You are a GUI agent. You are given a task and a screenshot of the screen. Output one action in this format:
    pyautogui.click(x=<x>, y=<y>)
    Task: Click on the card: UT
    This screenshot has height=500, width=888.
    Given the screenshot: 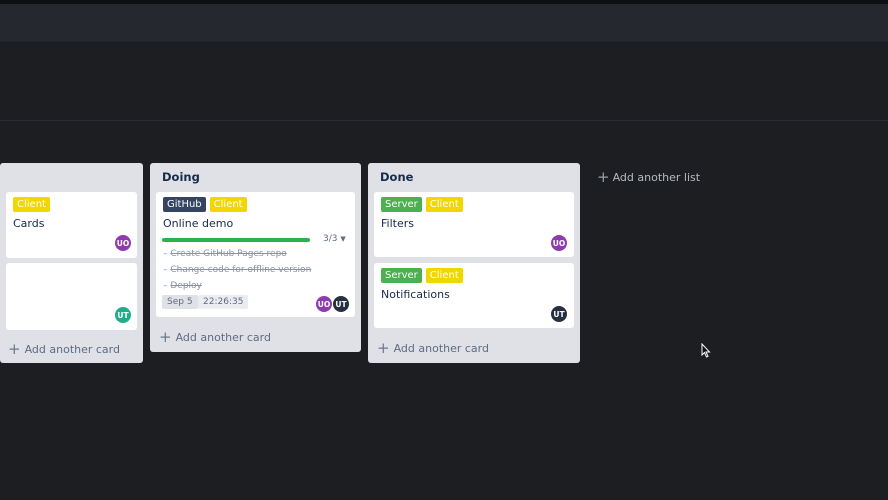 What is the action you would take?
    pyautogui.click(x=71, y=296)
    